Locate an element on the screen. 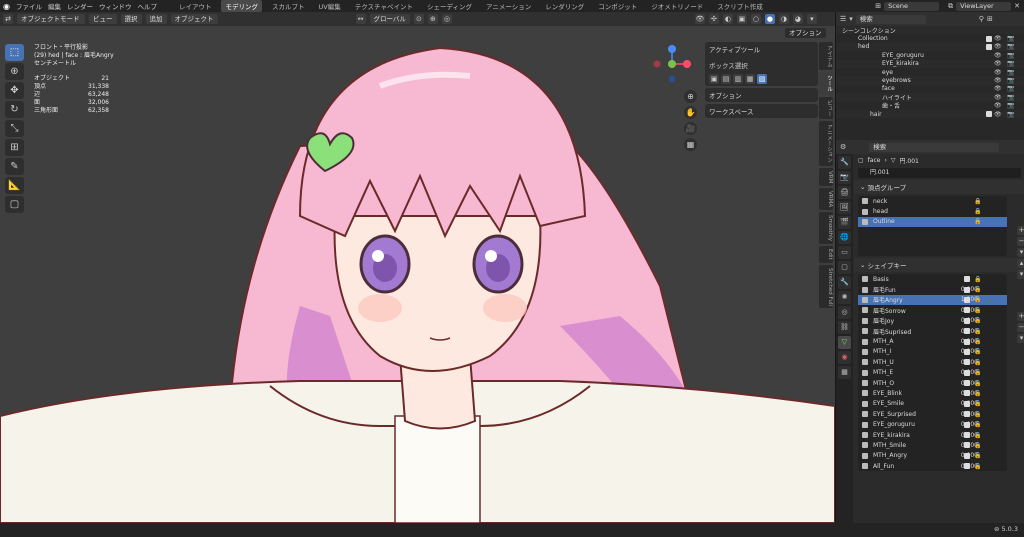  filter-icon: ⚲ is located at coordinates (981, 19).